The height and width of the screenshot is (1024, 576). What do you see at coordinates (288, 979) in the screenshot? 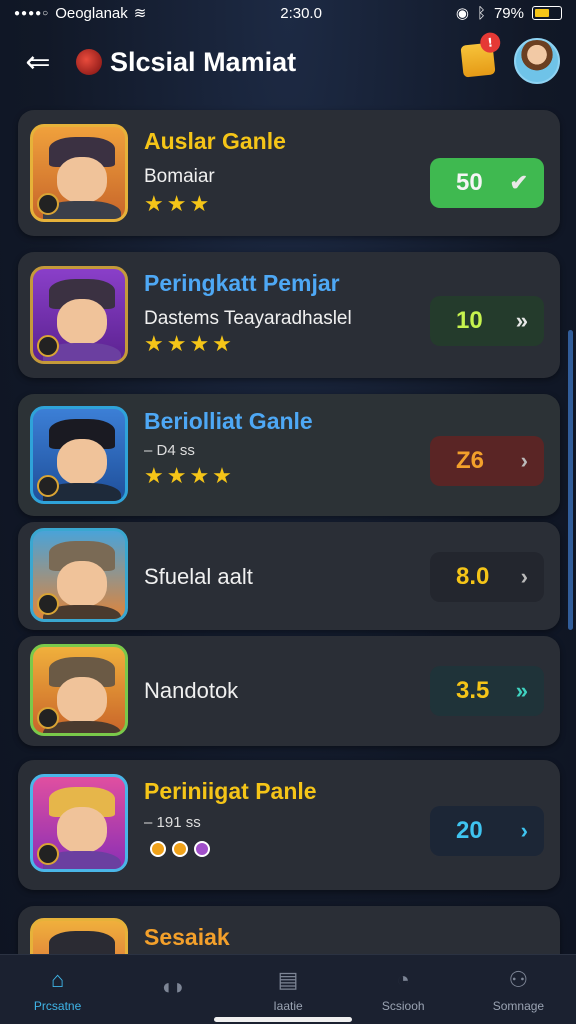
I see `document-icon: ▤` at bounding box center [288, 979].